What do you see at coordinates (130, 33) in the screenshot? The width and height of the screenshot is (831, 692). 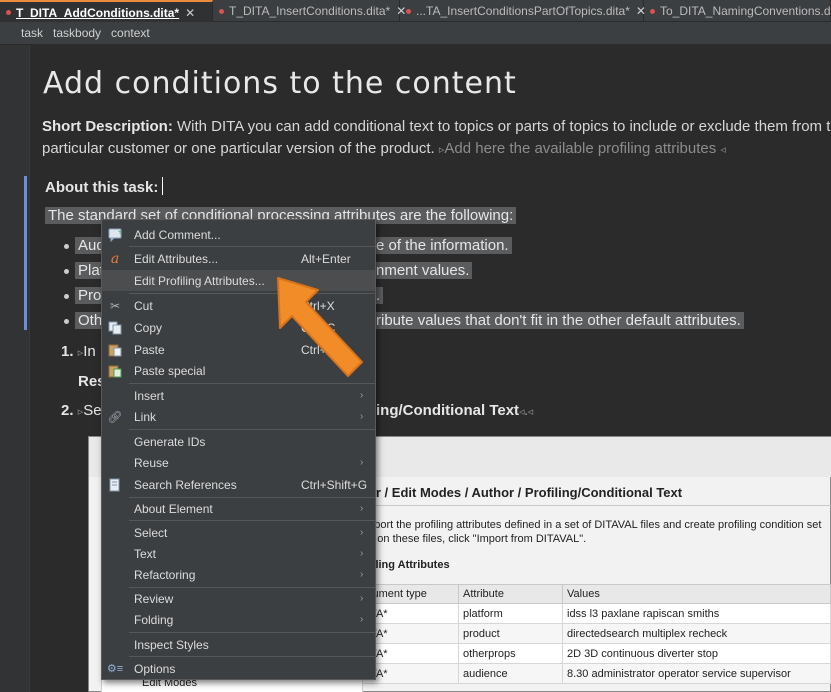 I see `breadcrumb-item-context: context` at bounding box center [130, 33].